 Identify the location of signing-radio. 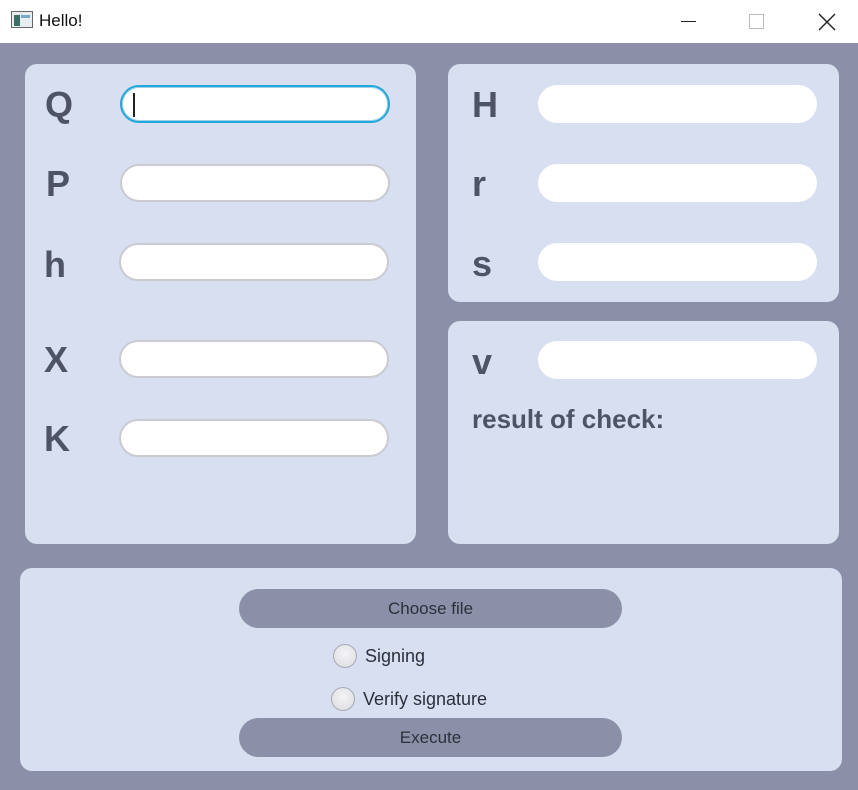
(345, 656).